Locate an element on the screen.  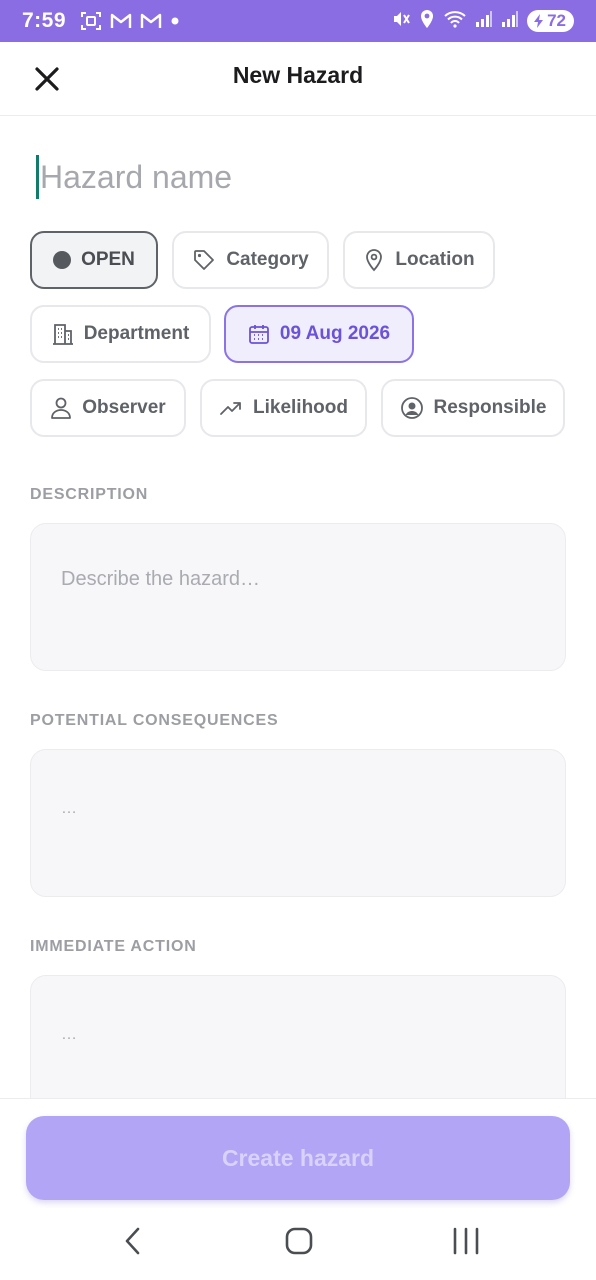
consequences-input is located at coordinates (298, 823).